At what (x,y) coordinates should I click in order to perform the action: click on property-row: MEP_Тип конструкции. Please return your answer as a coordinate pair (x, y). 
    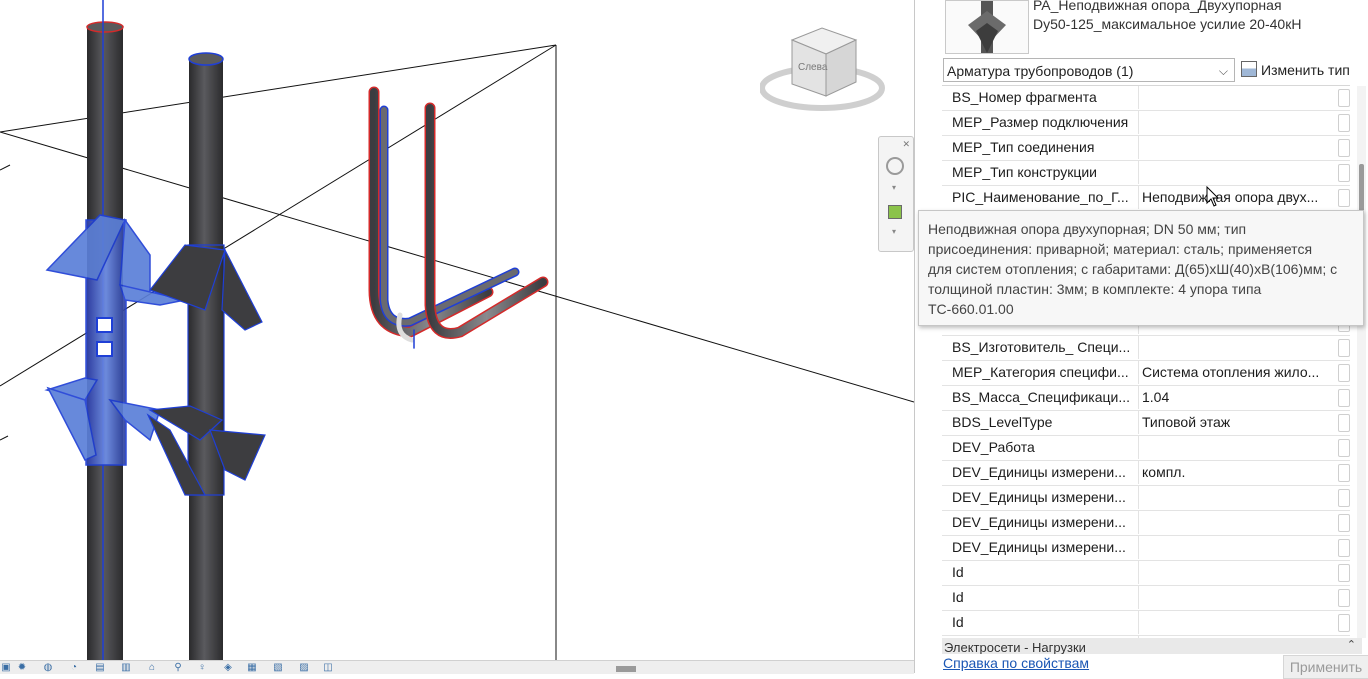
    Looking at the image, I should click on (1146, 173).